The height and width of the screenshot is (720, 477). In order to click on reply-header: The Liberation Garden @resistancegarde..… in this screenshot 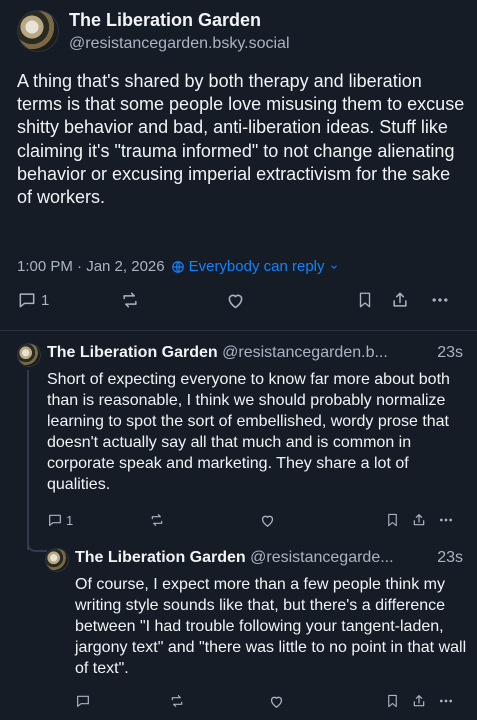, I will do `click(234, 558)`.